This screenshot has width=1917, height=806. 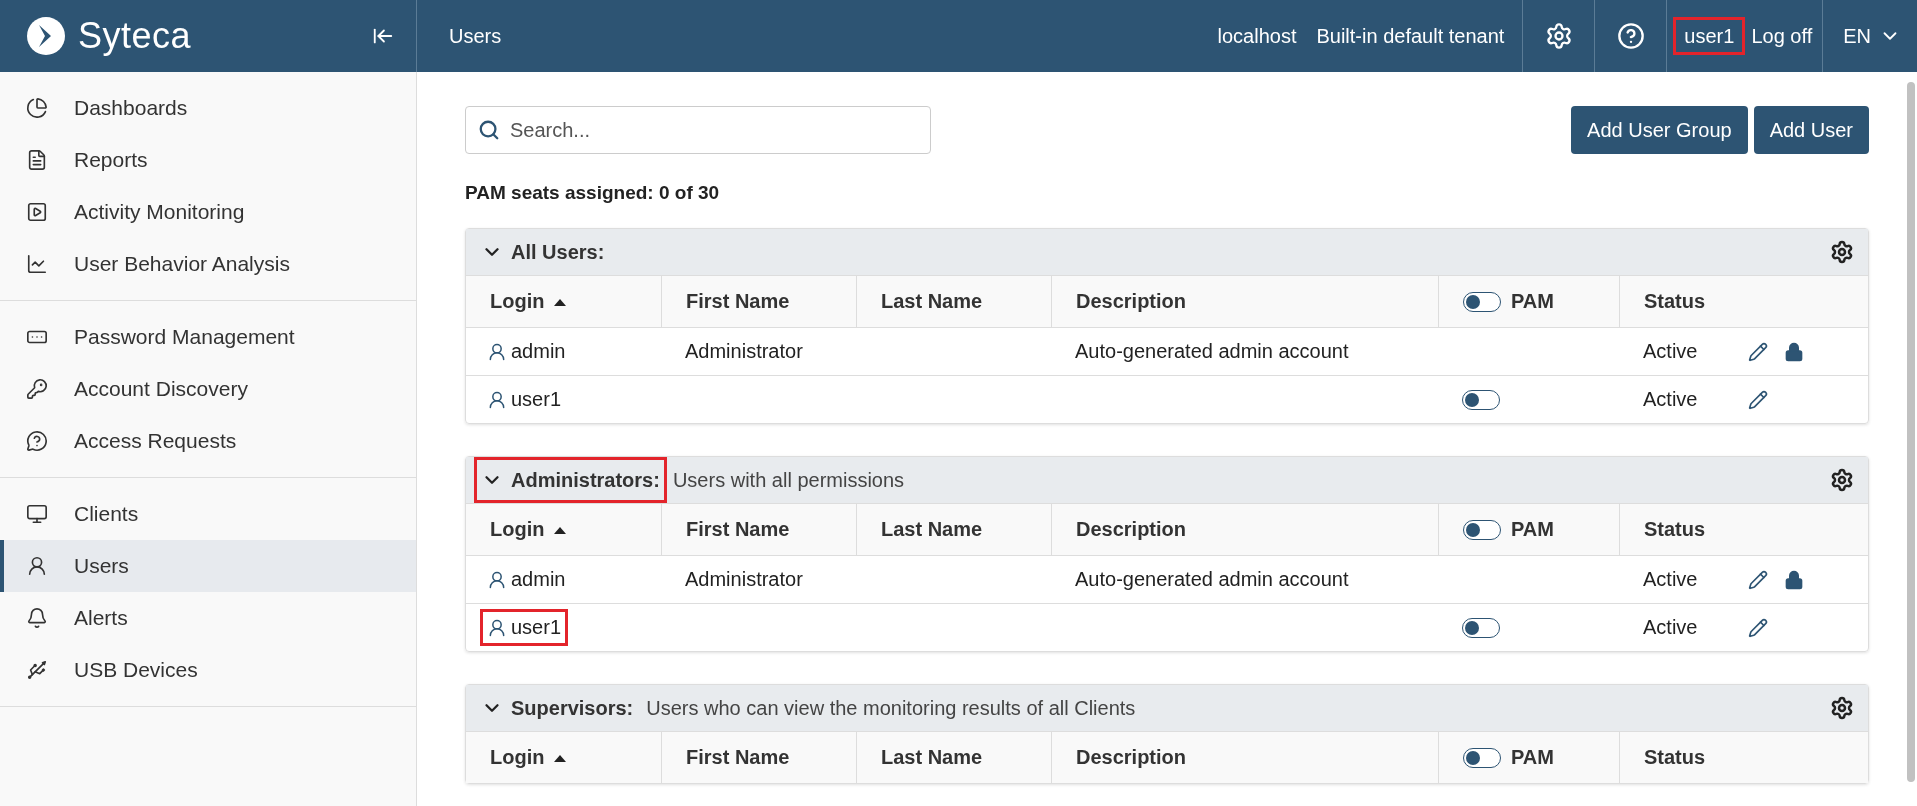 What do you see at coordinates (37, 160) in the screenshot?
I see `document-icon` at bounding box center [37, 160].